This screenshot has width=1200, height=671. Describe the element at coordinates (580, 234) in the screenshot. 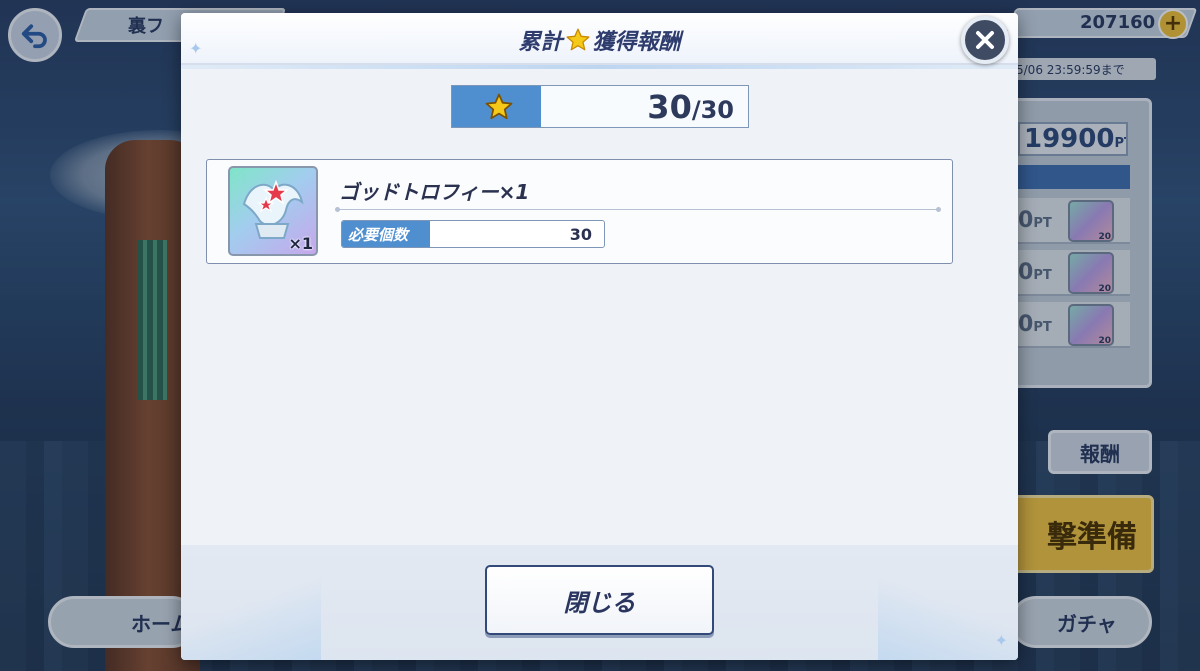

I see `required-count-value: 30` at that location.